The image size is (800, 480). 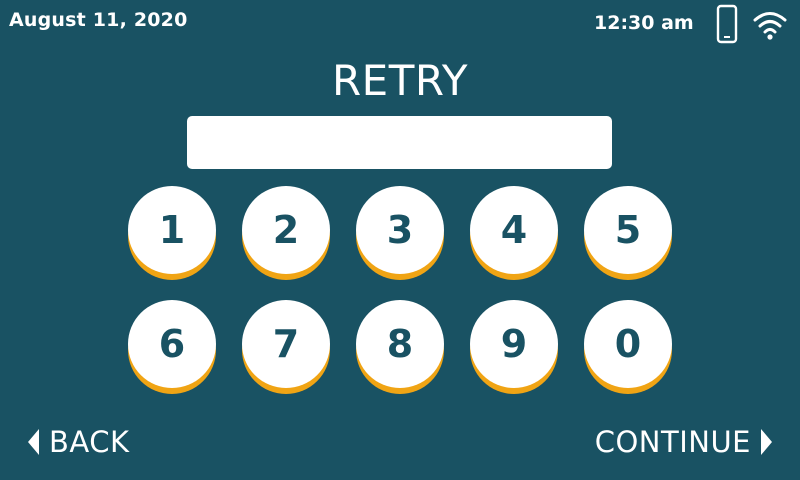 I want to click on key-9-button: 9, so click(x=514, y=344).